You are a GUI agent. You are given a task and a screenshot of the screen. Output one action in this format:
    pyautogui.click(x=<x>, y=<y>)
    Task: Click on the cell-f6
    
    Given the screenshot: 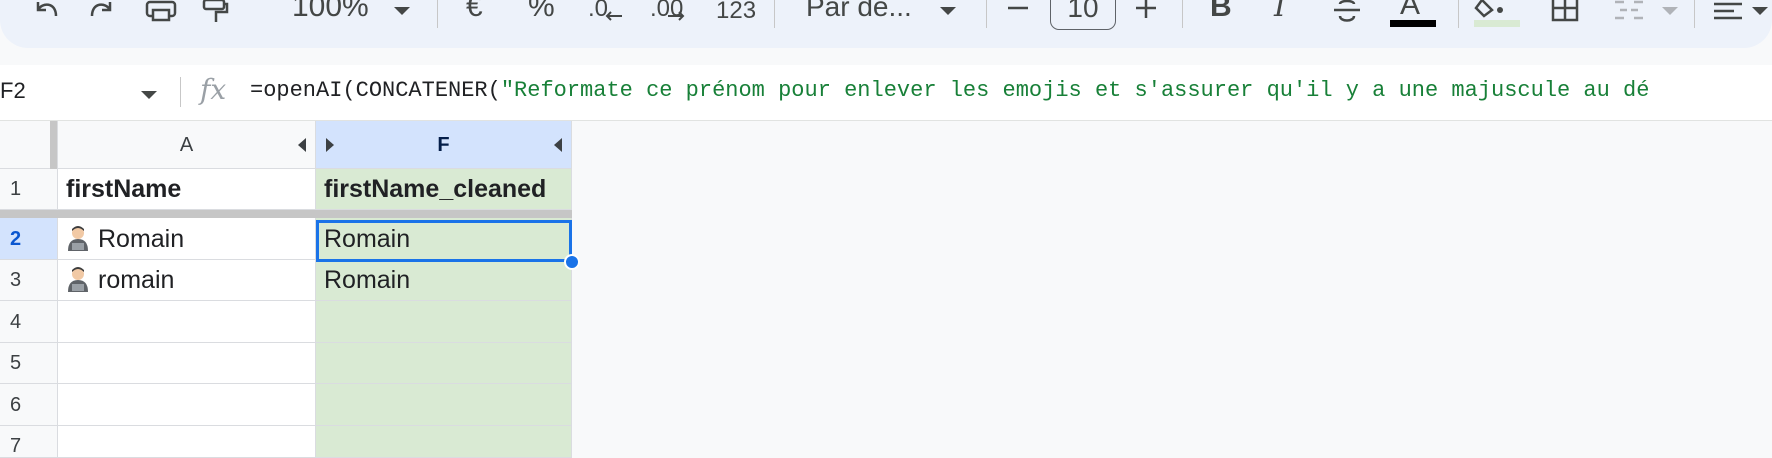 What is the action you would take?
    pyautogui.click(x=444, y=405)
    